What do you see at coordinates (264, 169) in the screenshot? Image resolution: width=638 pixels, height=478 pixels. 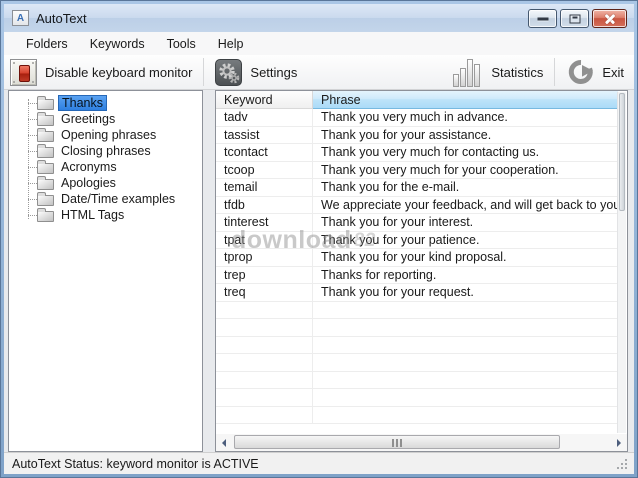 I see `keyword-cell: tcoop` at bounding box center [264, 169].